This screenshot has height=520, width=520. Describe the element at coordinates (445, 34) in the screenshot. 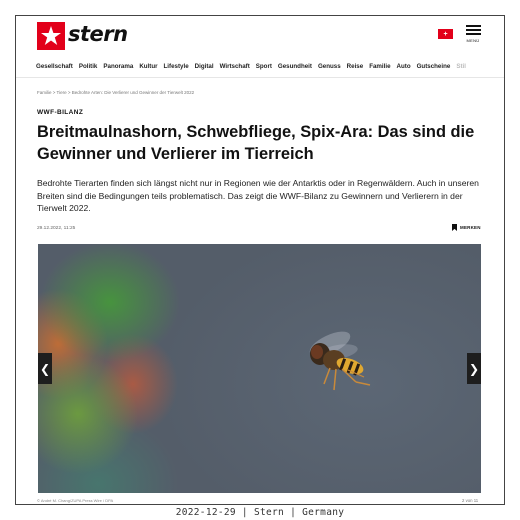

I see `stern-plus-icon: +` at that location.